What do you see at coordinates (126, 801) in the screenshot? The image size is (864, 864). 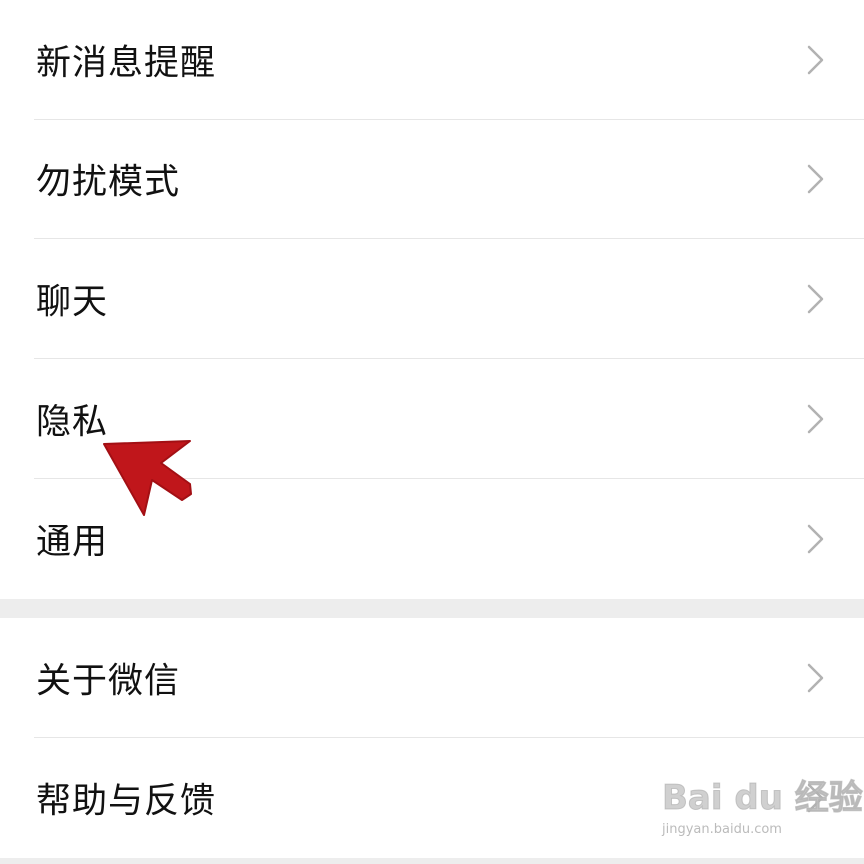 I see `row-label: 帮助与反馈` at bounding box center [126, 801].